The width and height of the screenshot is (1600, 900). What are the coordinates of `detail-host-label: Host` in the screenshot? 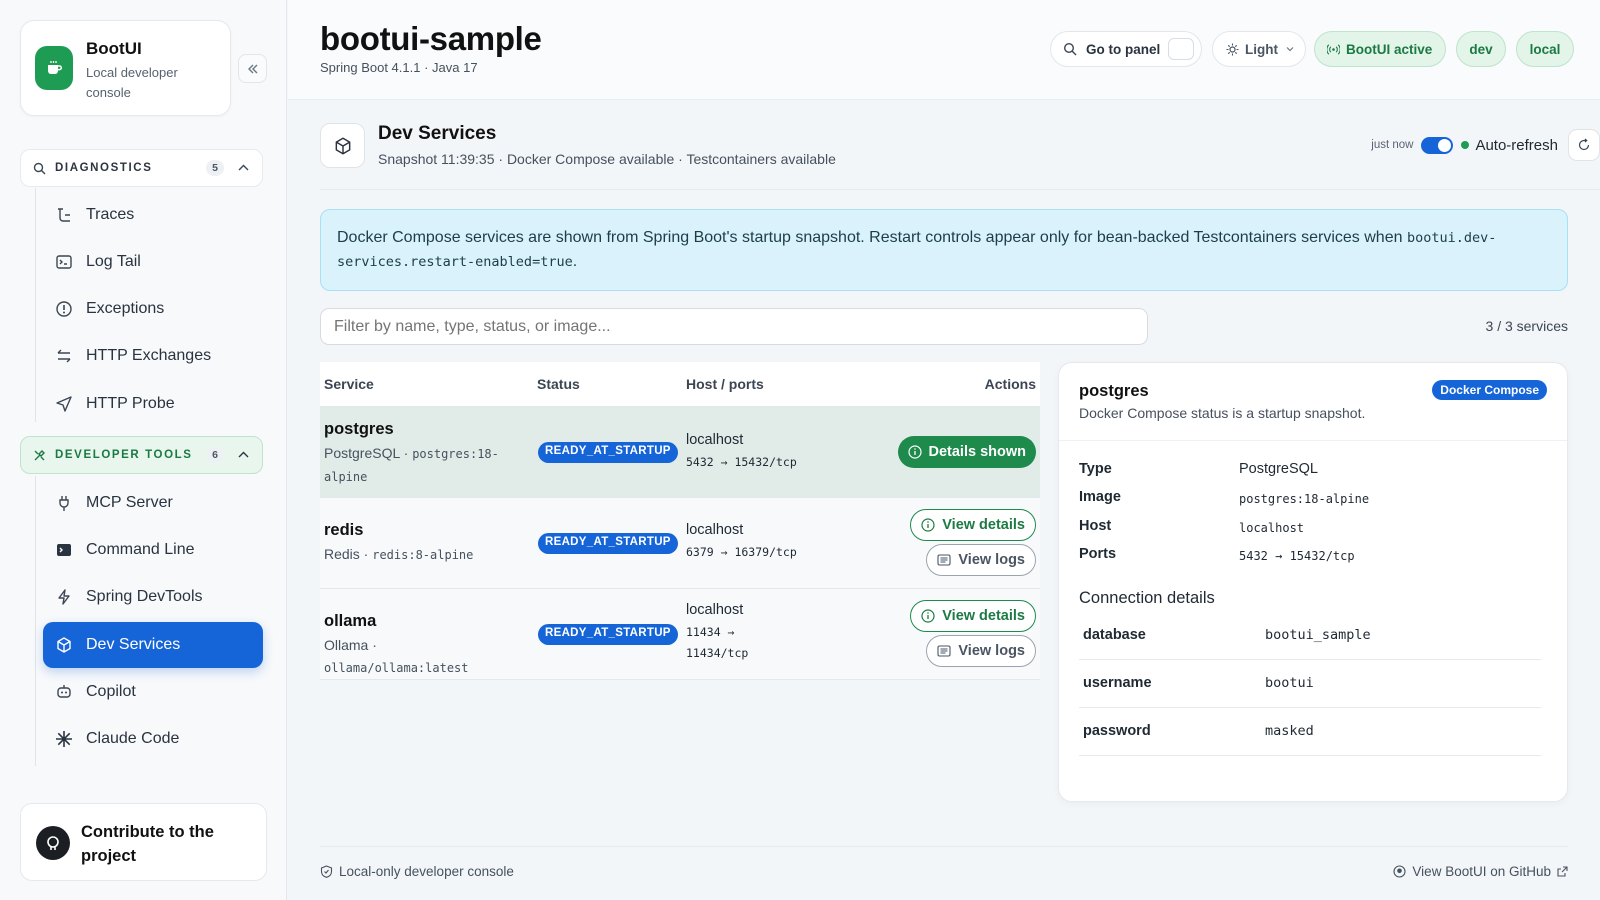 It's located at (1095, 526).